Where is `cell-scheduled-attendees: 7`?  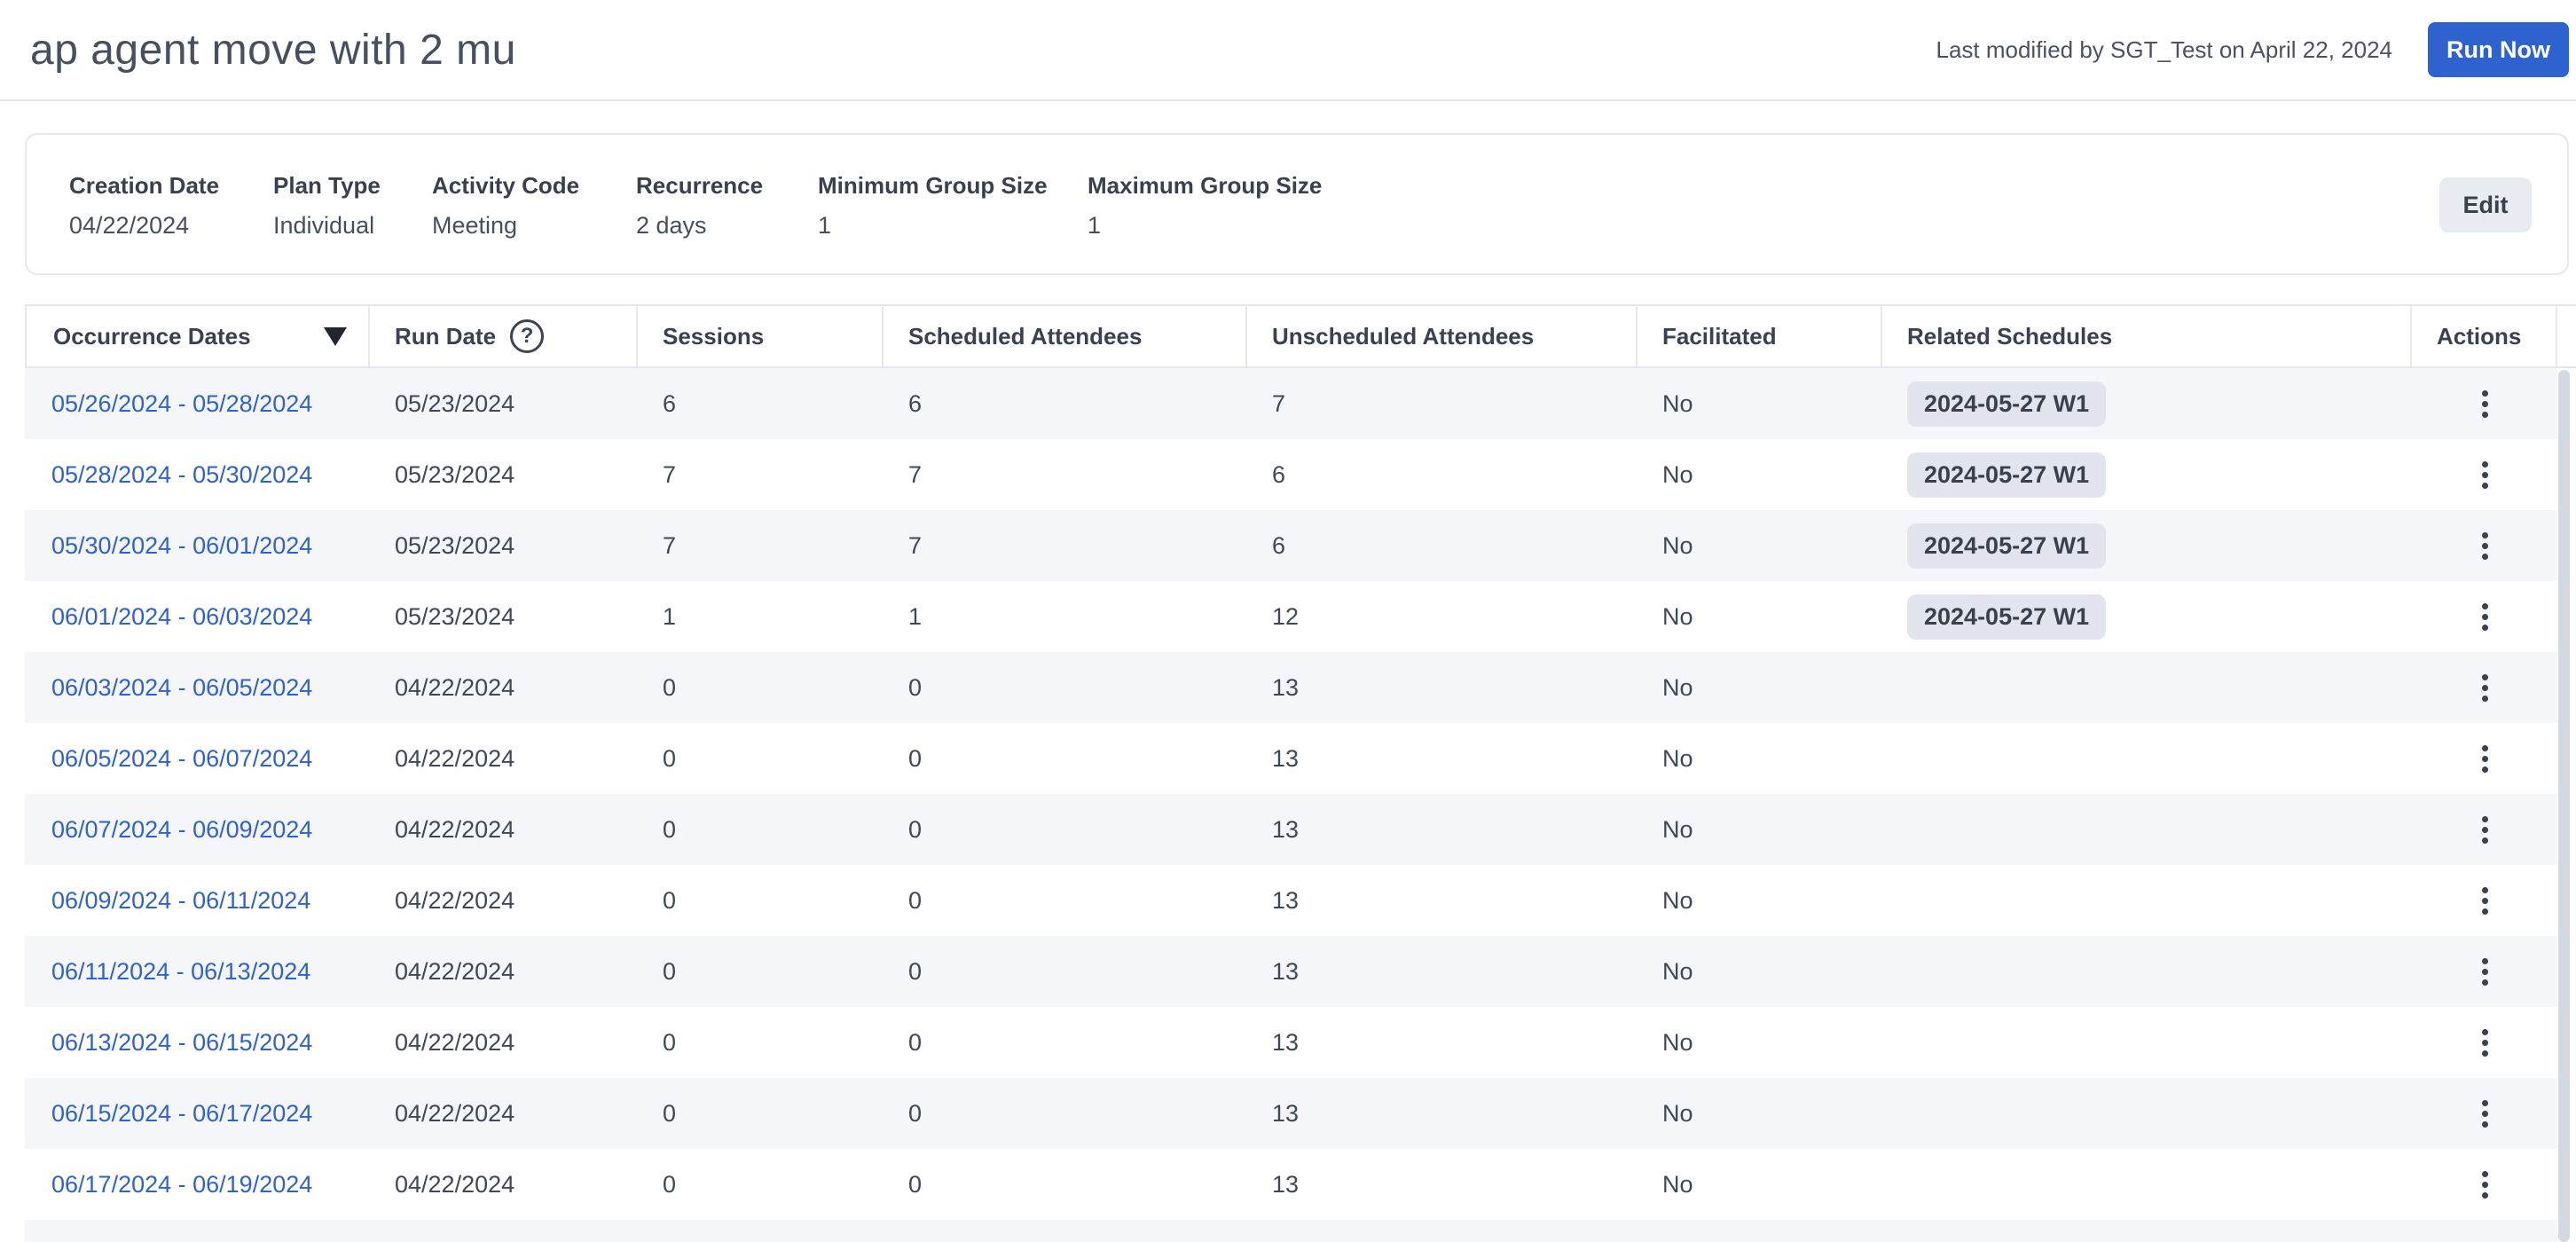
cell-scheduled-attendees: 7 is located at coordinates (1065, 474).